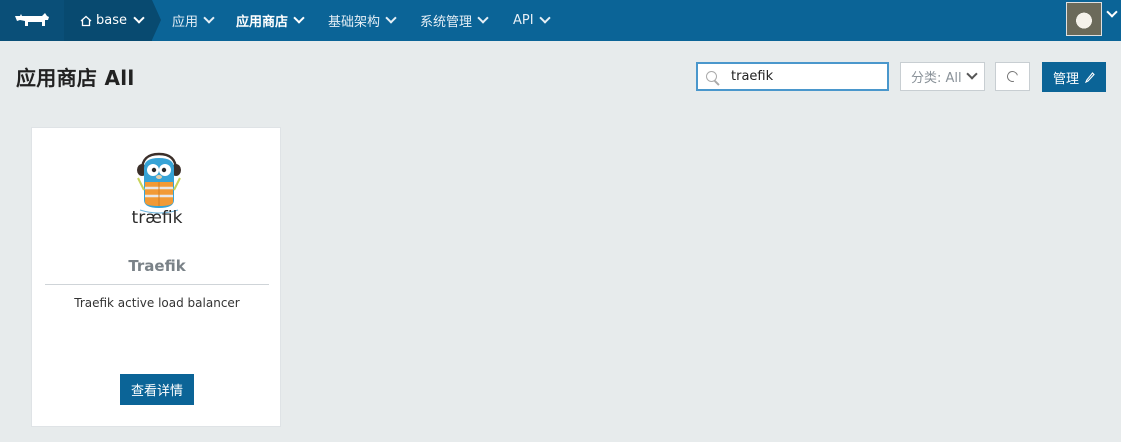 Image resolution: width=1121 pixels, height=442 pixels. Describe the element at coordinates (157, 266) in the screenshot. I see `card-title: Traefik` at that location.